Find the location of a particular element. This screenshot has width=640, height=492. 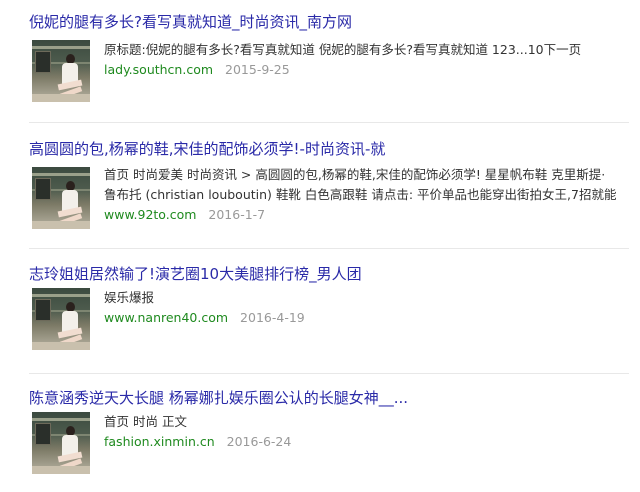

result-date: 2015-9-25 is located at coordinates (257, 69).